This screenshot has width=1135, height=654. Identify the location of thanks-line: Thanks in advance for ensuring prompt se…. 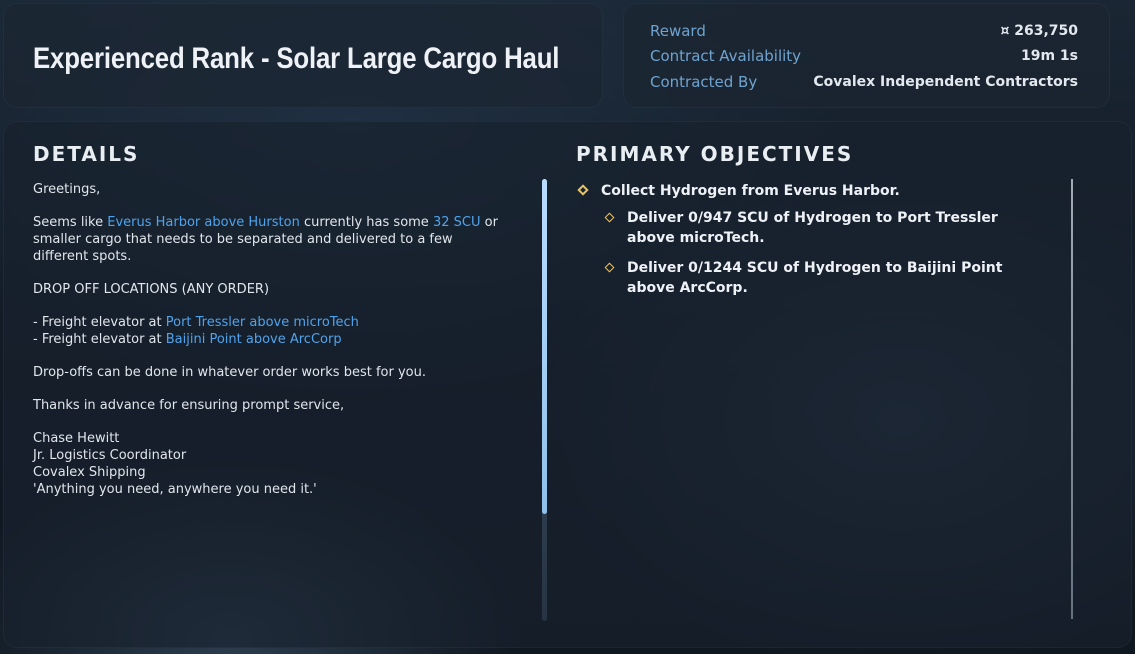
(189, 405).